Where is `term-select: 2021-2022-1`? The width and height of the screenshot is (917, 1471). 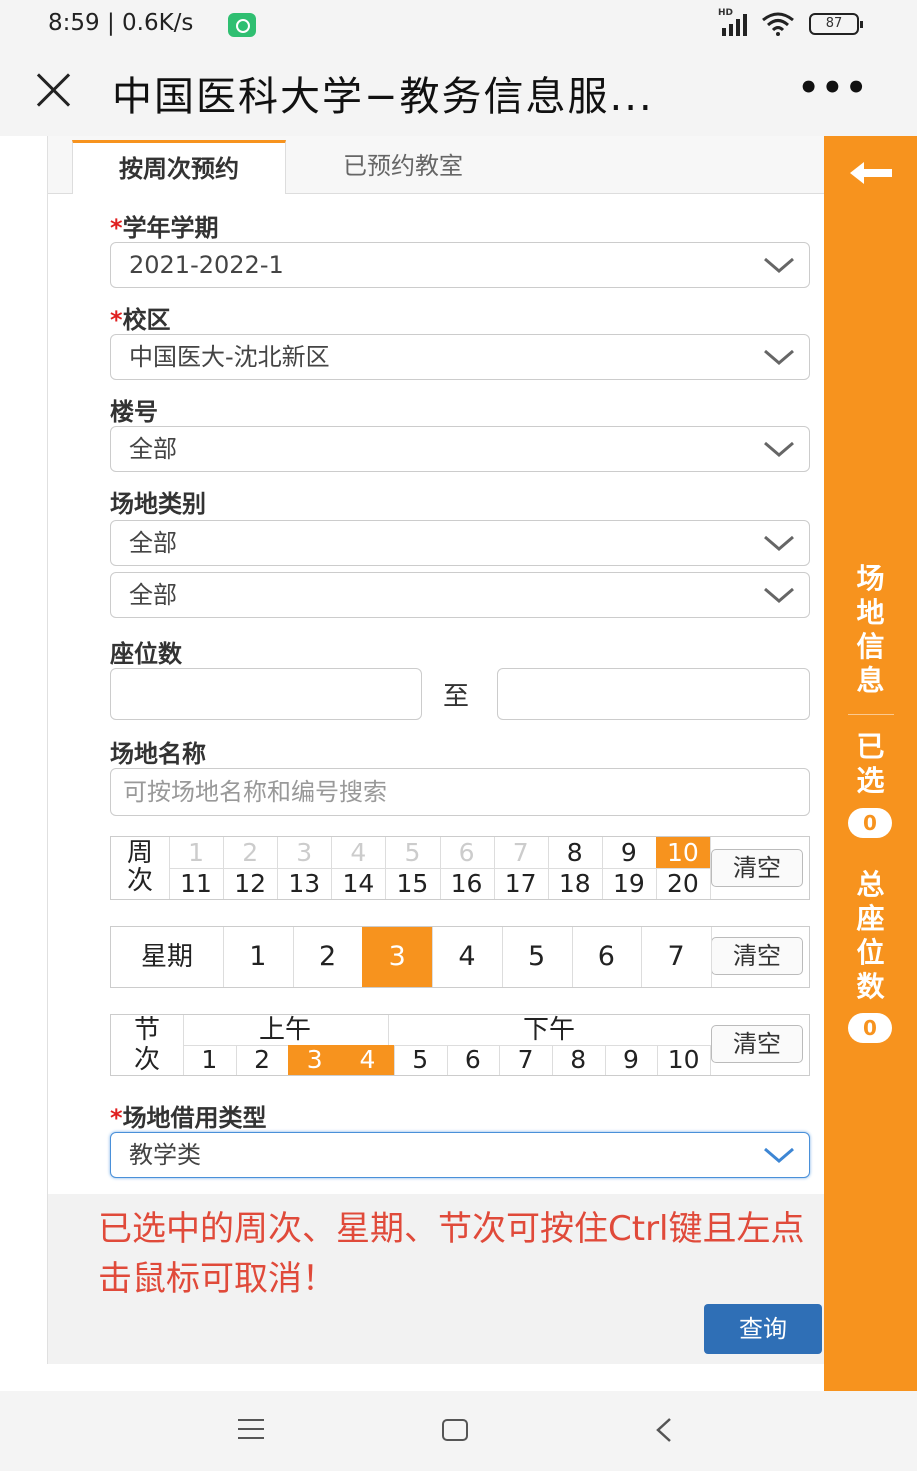 term-select: 2021-2022-1 is located at coordinates (460, 265).